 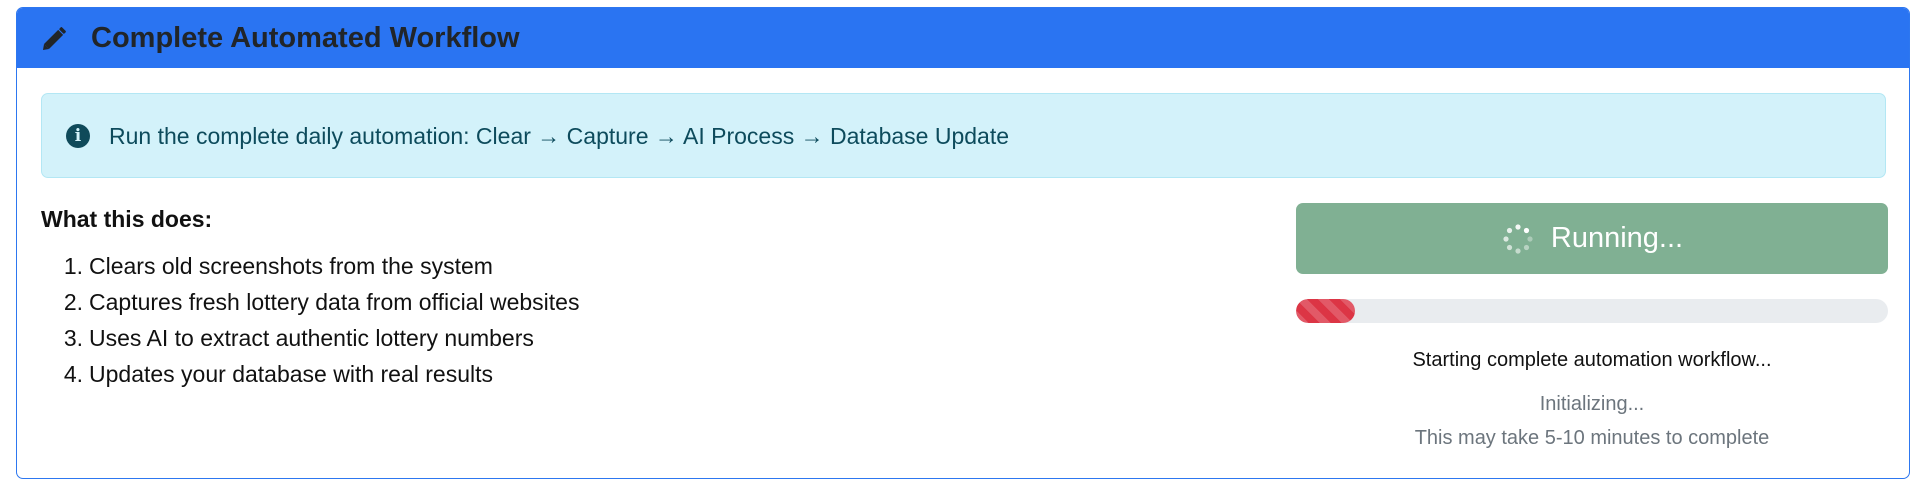 What do you see at coordinates (1592, 438) in the screenshot?
I see `duration-note: This may take 5-10 minutes to complete` at bounding box center [1592, 438].